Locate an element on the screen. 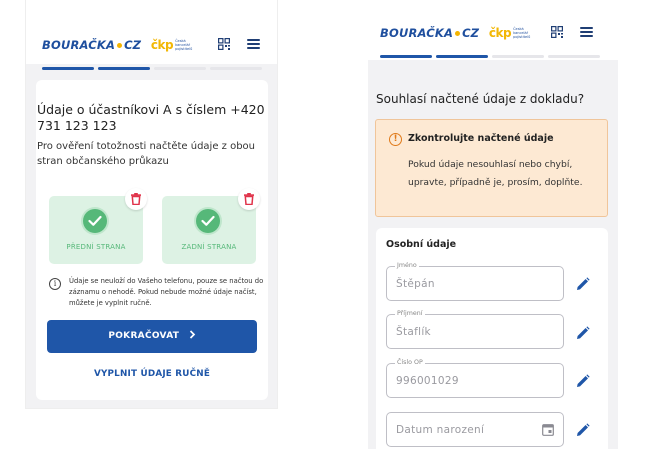 Image resolution: width=650 pixels, height=449 pixels. continue-button: POKRAČOVAT is located at coordinates (152, 336).